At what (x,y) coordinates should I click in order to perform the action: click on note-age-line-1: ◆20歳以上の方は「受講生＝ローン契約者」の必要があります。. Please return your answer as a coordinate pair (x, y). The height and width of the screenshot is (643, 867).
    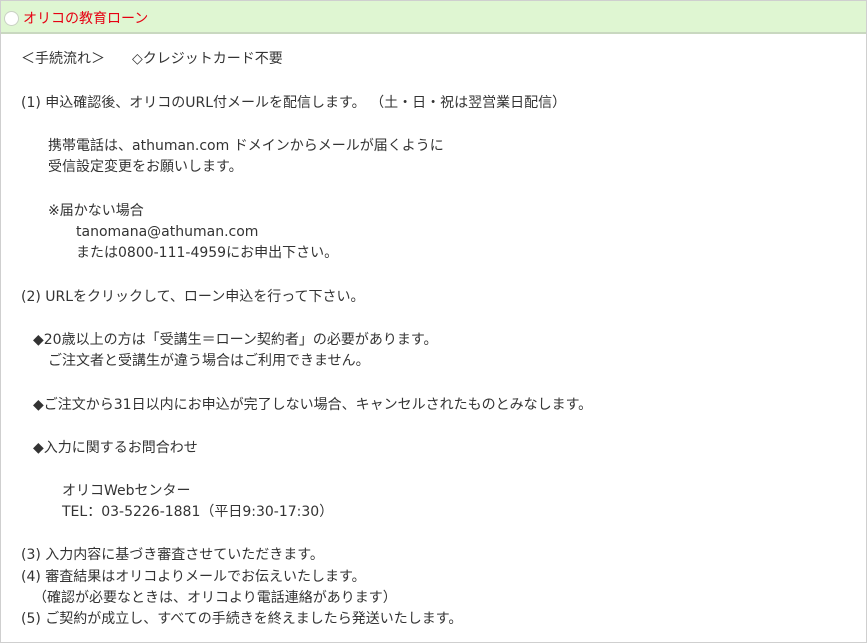
    Looking at the image, I should click on (235, 340).